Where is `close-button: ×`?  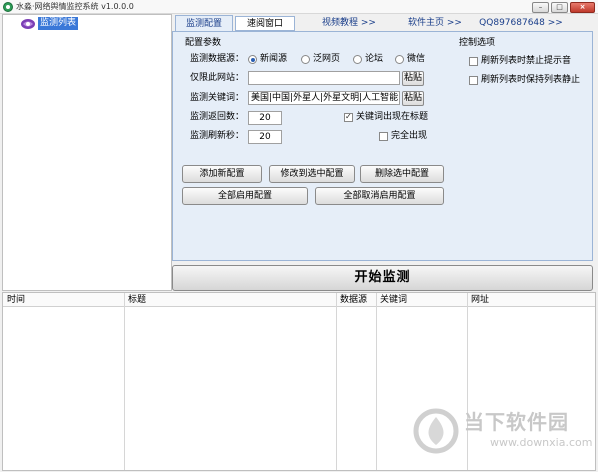 close-button: × is located at coordinates (582, 7).